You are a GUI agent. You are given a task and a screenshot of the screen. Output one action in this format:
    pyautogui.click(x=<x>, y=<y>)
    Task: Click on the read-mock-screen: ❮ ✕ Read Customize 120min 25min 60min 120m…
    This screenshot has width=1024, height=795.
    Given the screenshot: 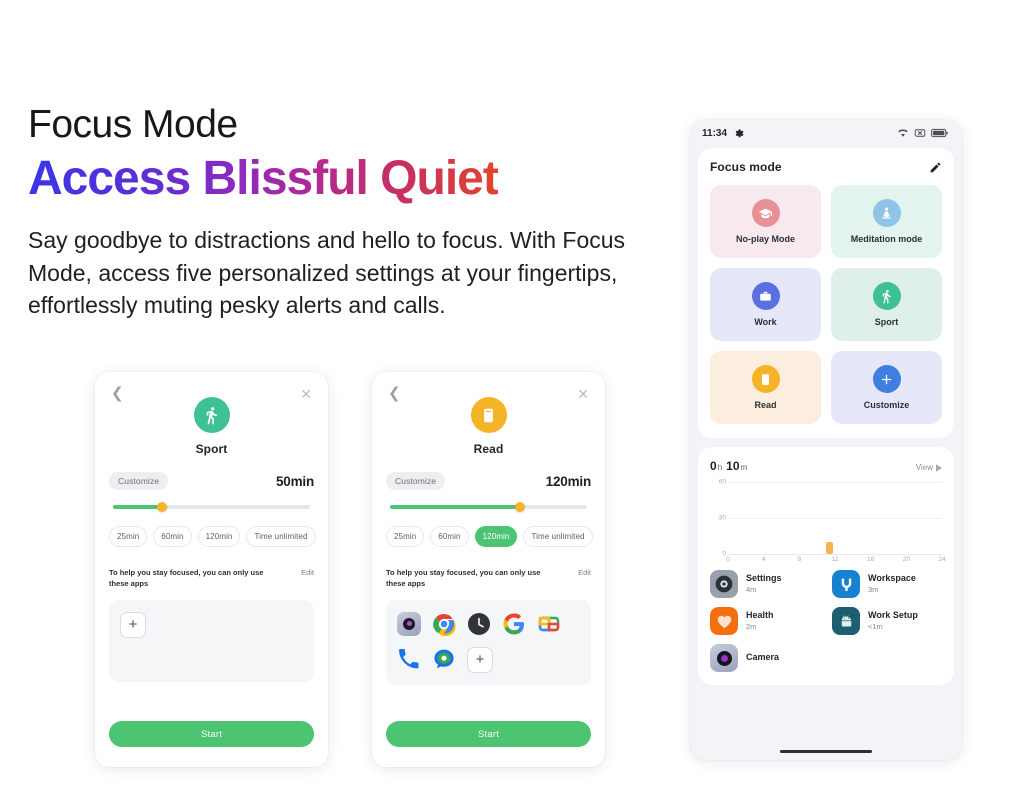 What is the action you would take?
    pyautogui.click(x=488, y=569)
    